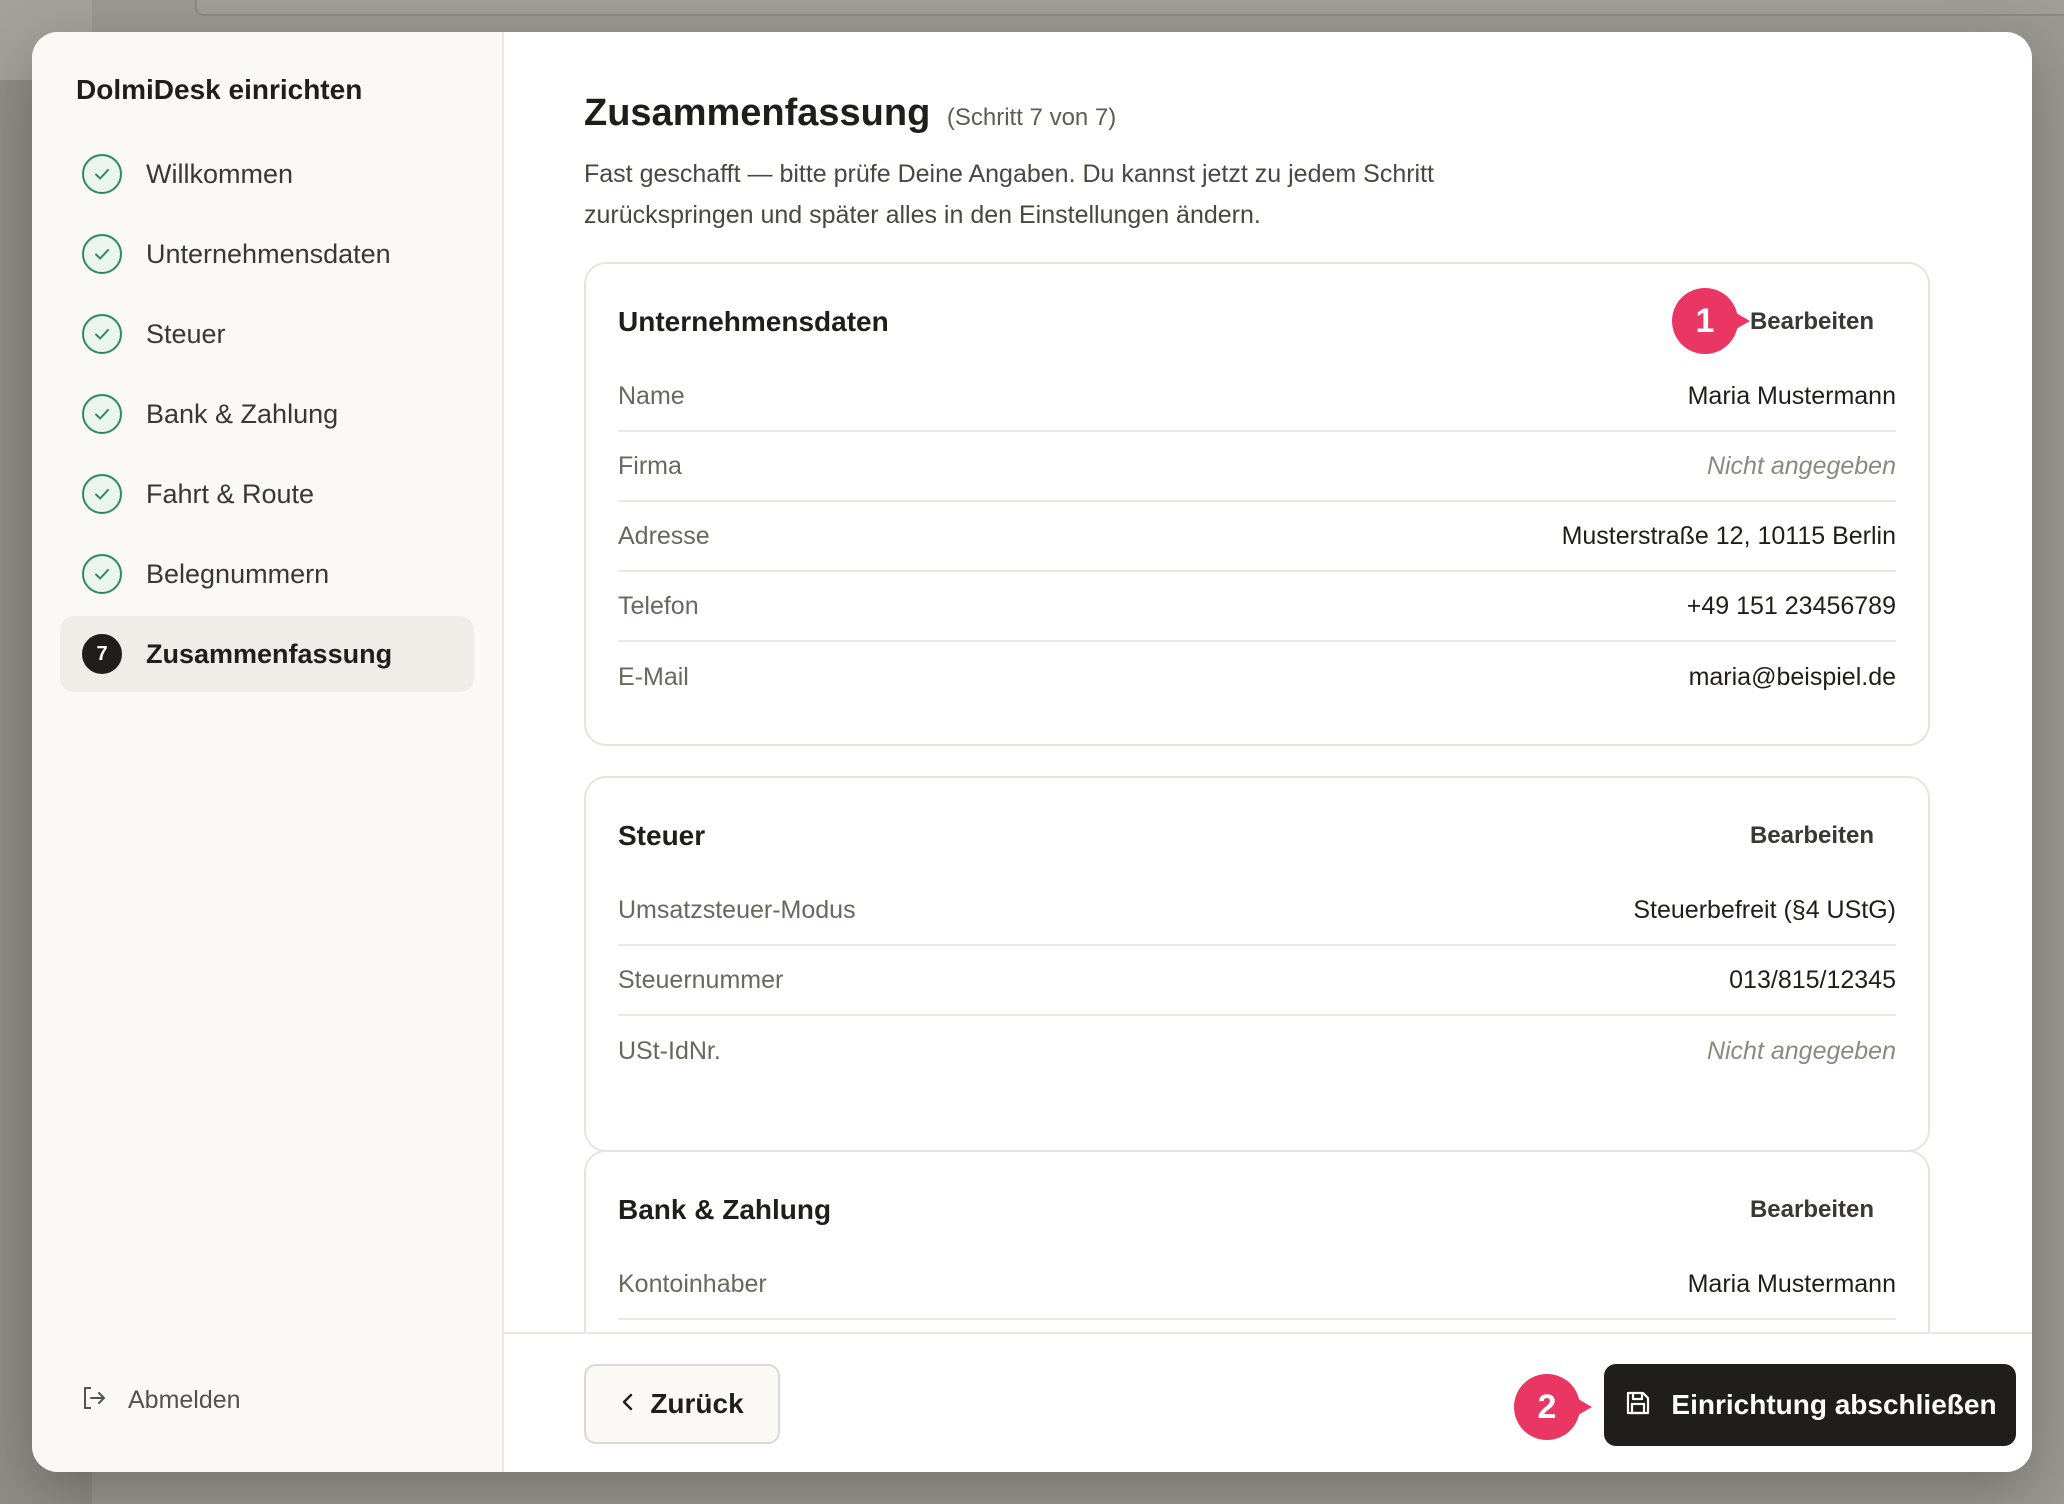 The height and width of the screenshot is (1504, 2064). What do you see at coordinates (1711, 321) in the screenshot?
I see `annotation-marker-1: 1` at bounding box center [1711, 321].